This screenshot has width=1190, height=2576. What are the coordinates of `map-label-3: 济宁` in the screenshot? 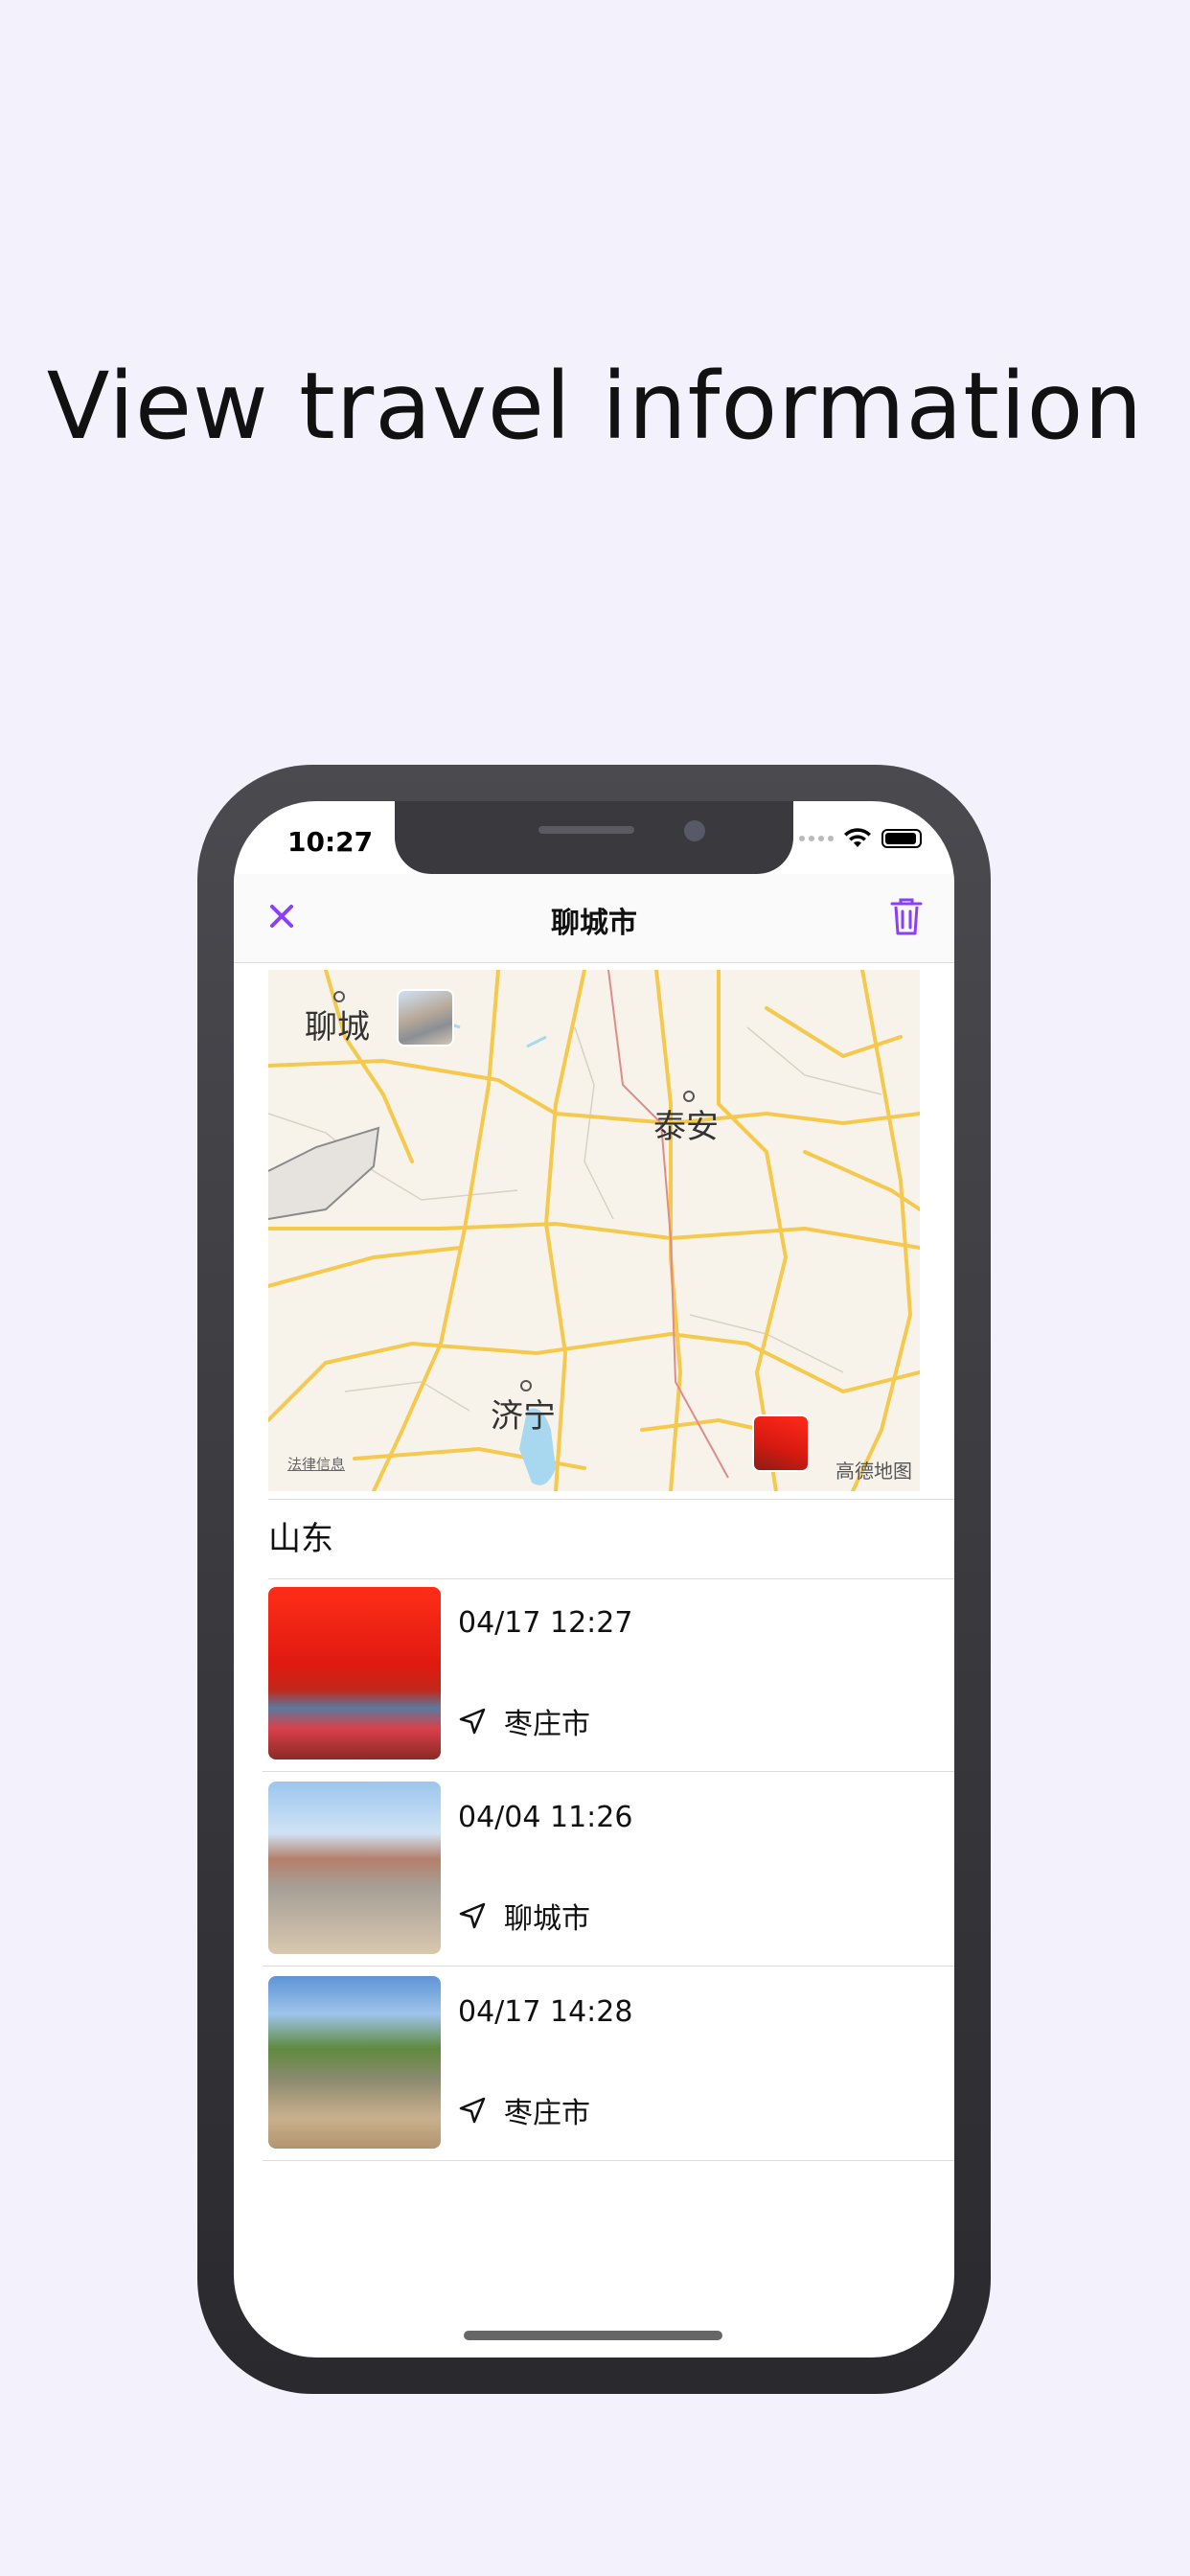 It's located at (524, 1416).